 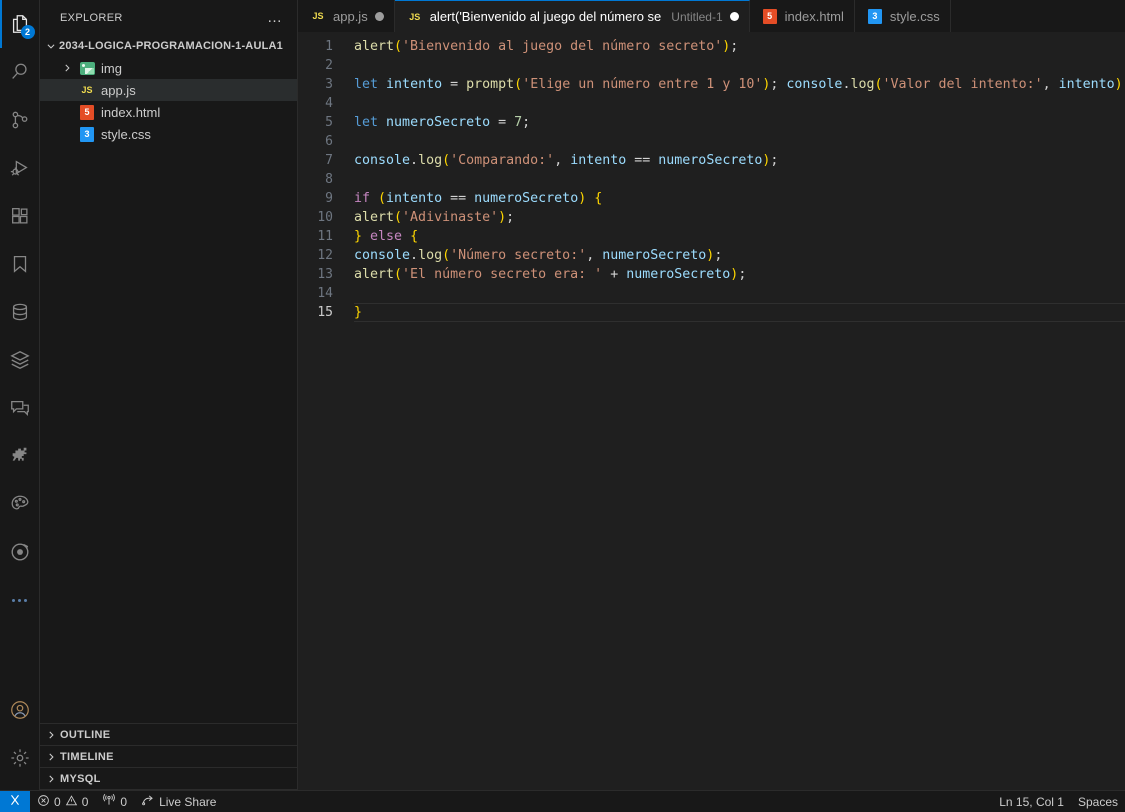 I want to click on code-token: ., so click(x=414, y=160).